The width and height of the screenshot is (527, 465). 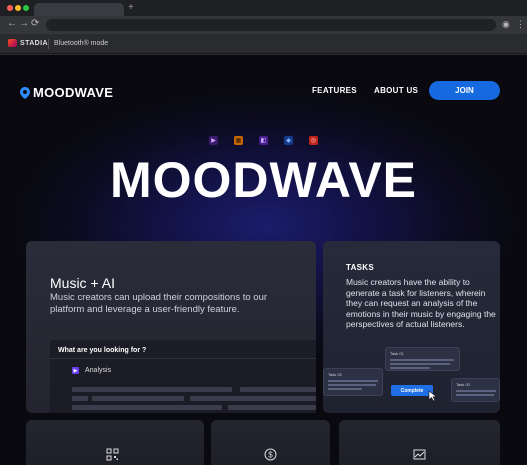 What do you see at coordinates (18, 8) in the screenshot?
I see `minimize-window-button` at bounding box center [18, 8].